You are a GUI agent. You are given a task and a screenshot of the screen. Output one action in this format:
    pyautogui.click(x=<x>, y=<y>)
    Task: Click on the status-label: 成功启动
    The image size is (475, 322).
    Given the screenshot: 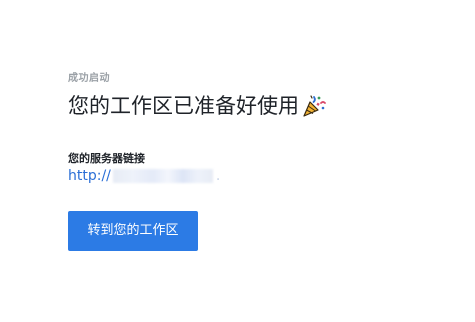 What is the action you would take?
    pyautogui.click(x=89, y=78)
    